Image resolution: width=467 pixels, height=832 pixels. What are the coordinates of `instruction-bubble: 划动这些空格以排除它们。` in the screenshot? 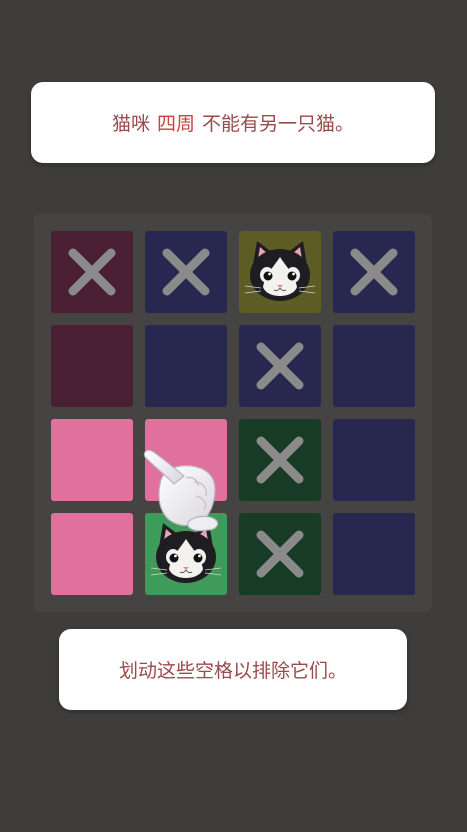 It's located at (233, 669).